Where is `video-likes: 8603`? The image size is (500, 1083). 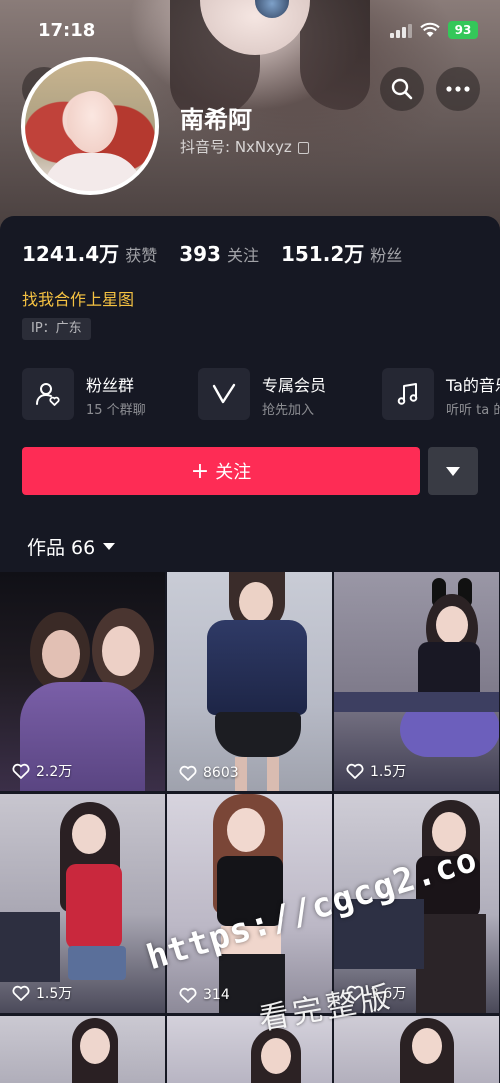 video-likes: 8603 is located at coordinates (209, 773).